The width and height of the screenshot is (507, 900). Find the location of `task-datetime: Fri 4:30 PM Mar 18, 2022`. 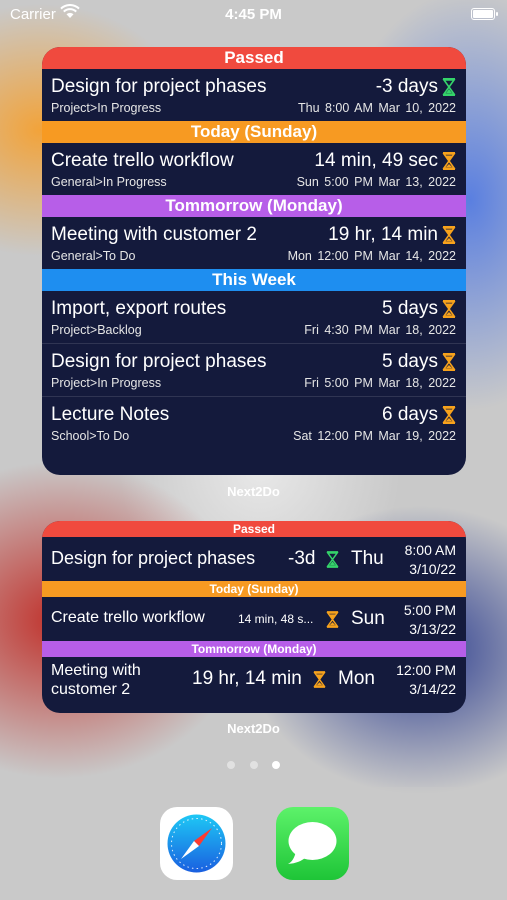

task-datetime: Fri 4:30 PM Mar 18, 2022 is located at coordinates (380, 330).